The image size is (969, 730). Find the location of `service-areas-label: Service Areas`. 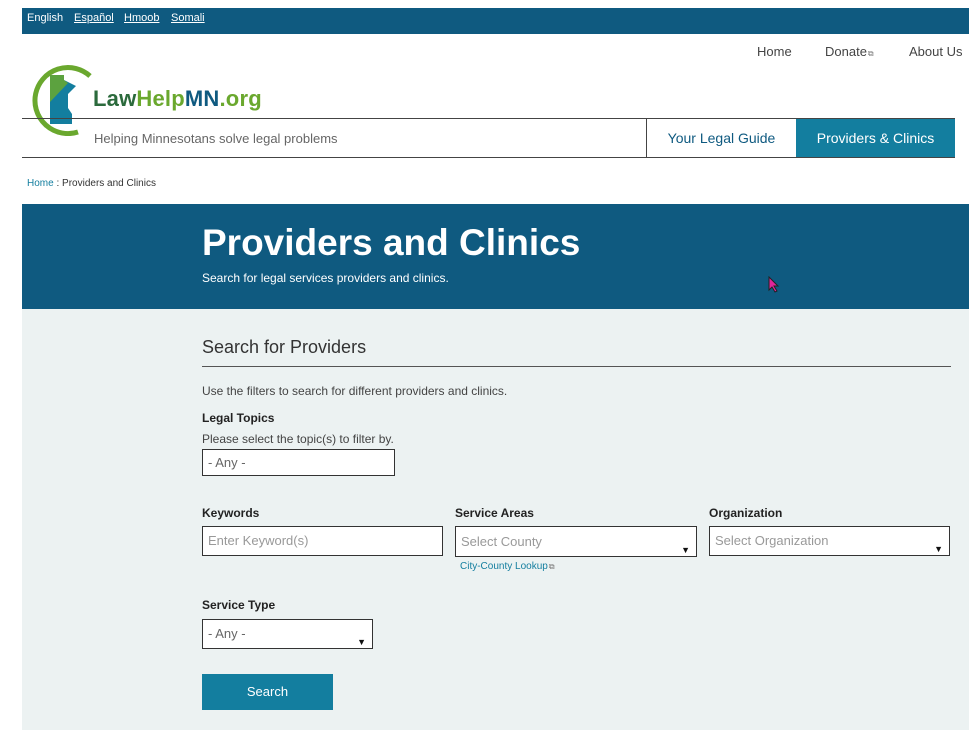

service-areas-label: Service Areas is located at coordinates (494, 513).